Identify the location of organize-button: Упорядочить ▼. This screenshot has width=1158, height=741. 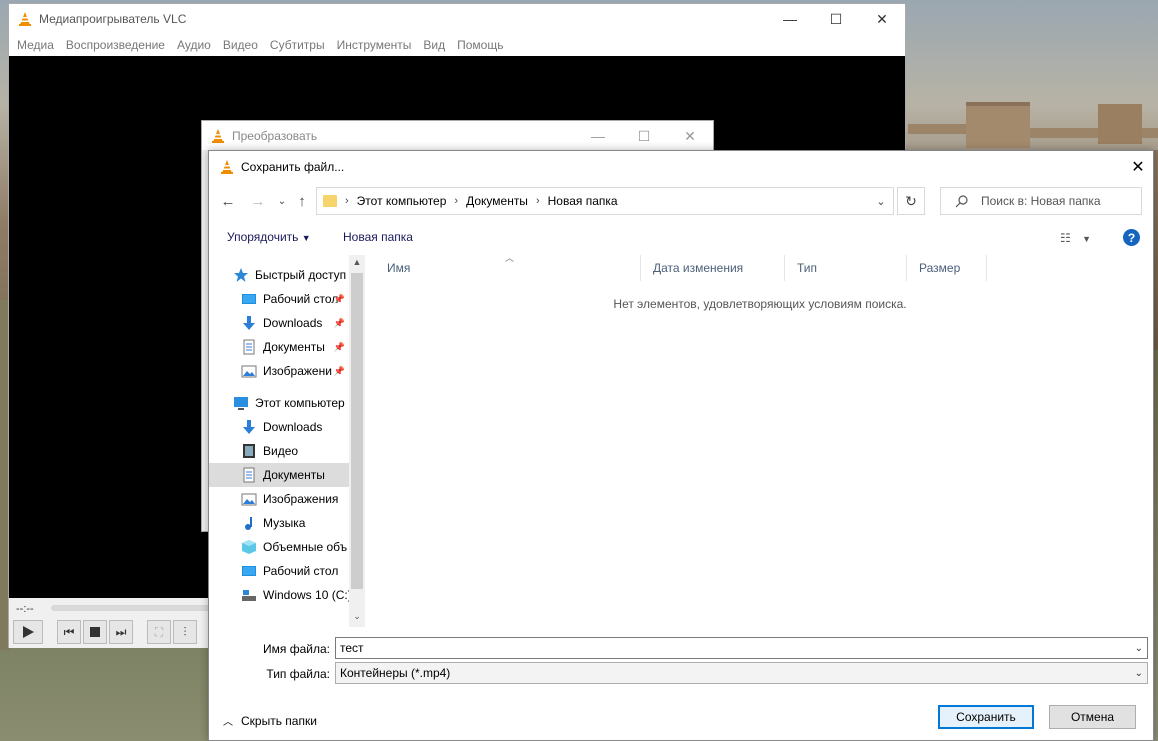
(269, 237).